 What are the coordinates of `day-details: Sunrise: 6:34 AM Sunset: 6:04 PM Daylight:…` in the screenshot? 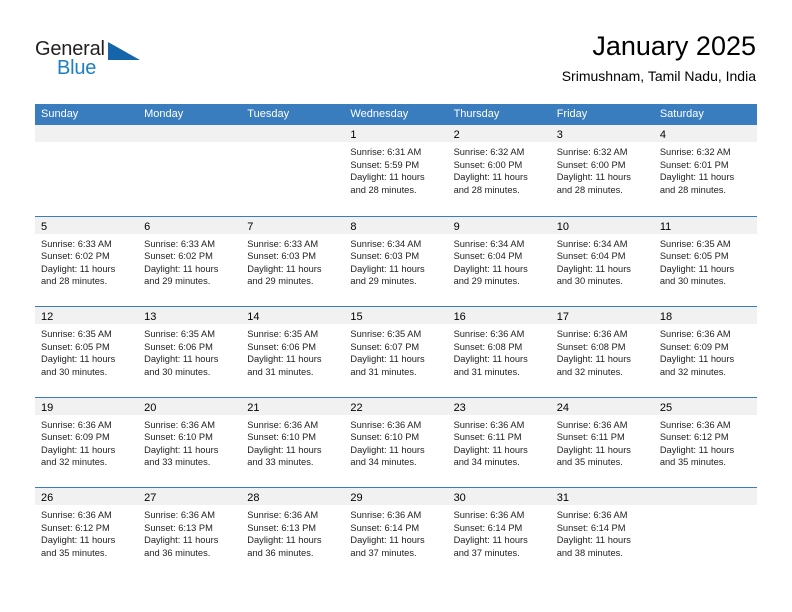 It's located at (602, 261).